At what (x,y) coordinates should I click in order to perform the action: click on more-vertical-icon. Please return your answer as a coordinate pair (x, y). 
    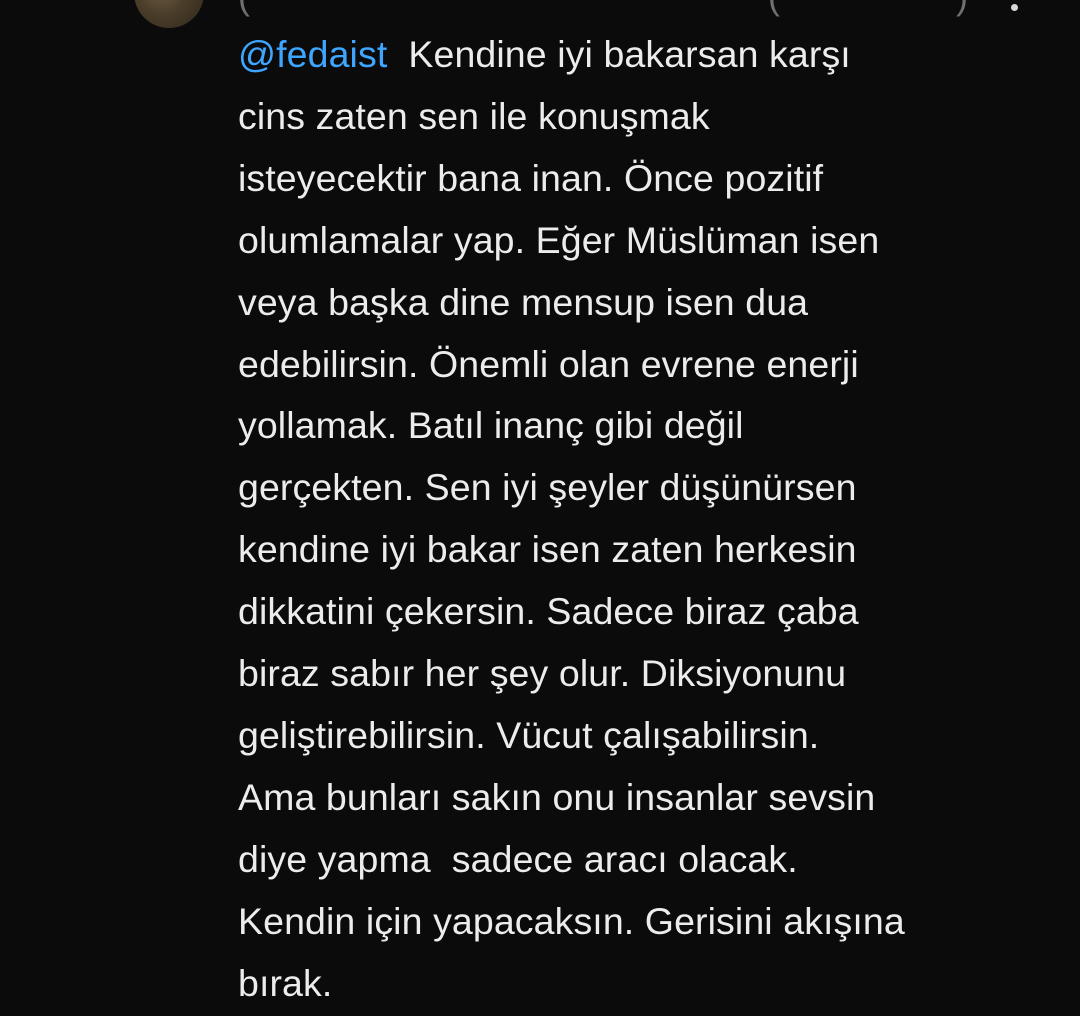
    Looking at the image, I should click on (1014, 10).